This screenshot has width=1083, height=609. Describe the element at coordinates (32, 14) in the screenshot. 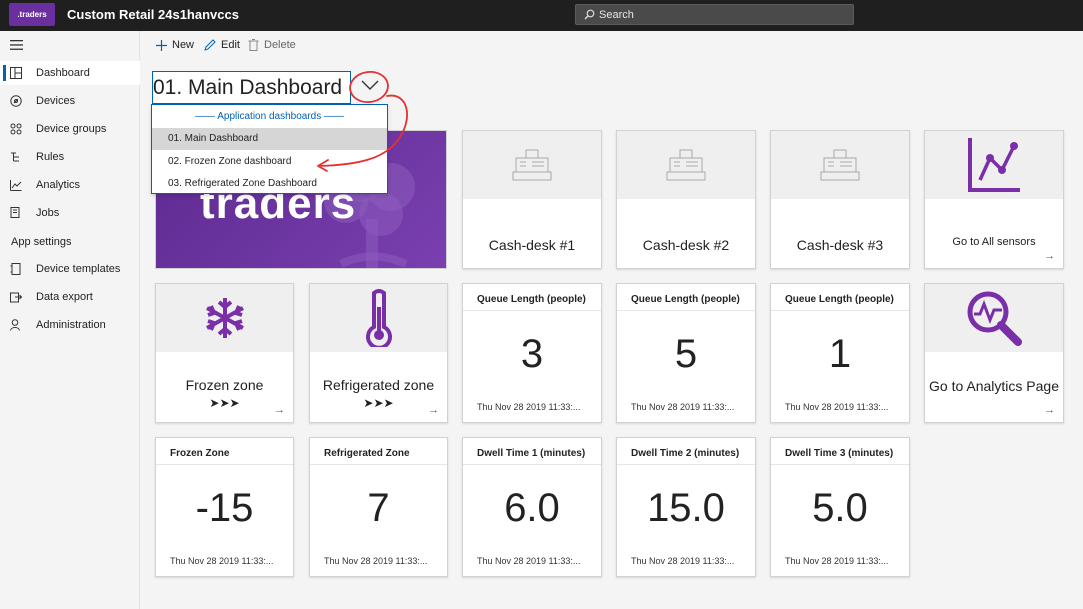

I see `app-logo: .traders` at that location.